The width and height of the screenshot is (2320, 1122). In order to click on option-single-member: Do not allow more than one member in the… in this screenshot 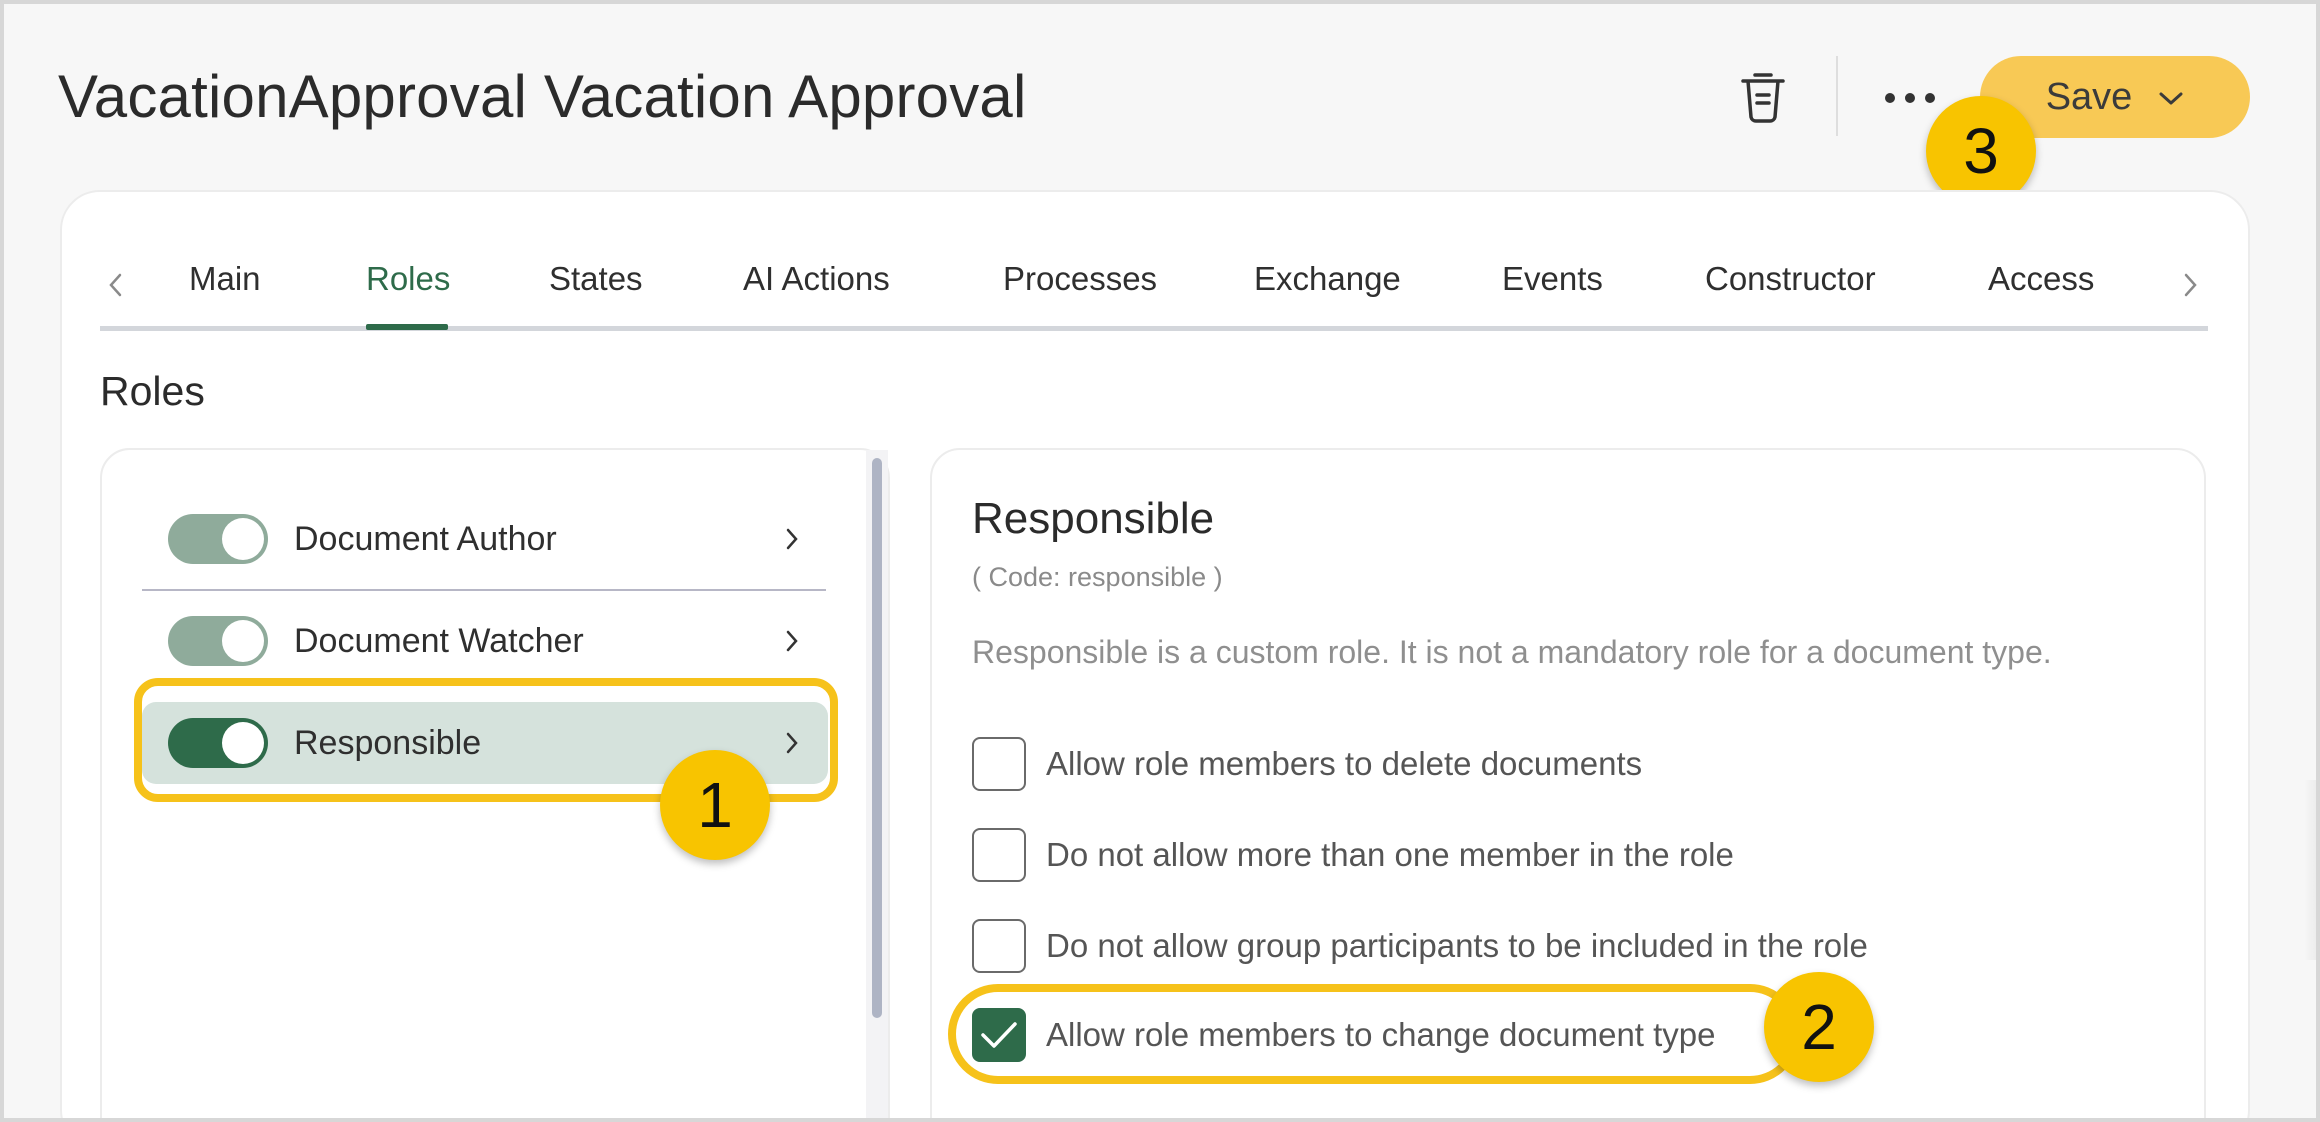, I will do `click(1353, 855)`.